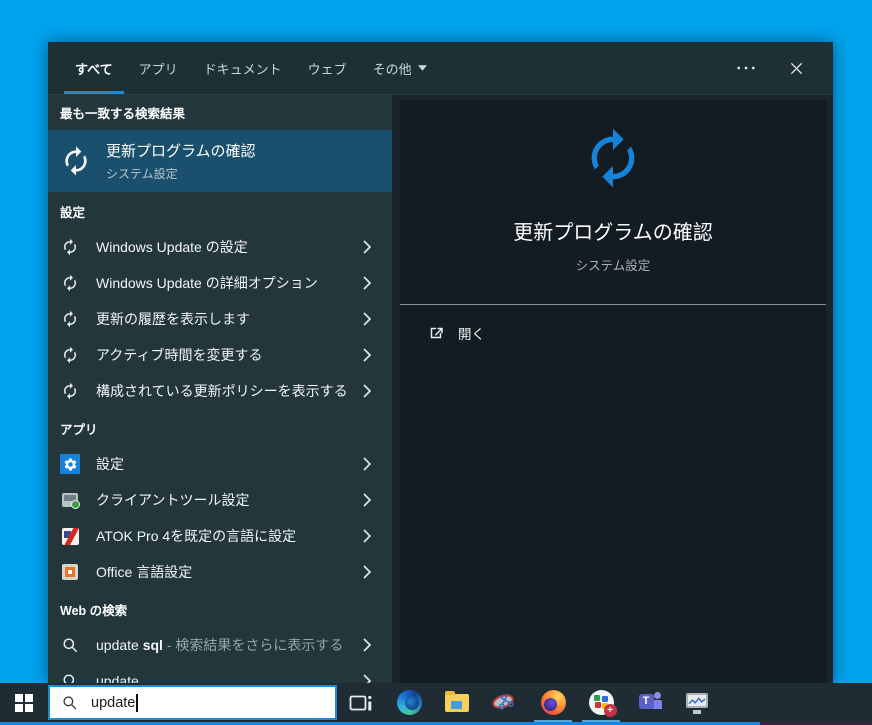 The height and width of the screenshot is (725, 872). What do you see at coordinates (613, 326) in the screenshot?
I see `open-action: 開く` at bounding box center [613, 326].